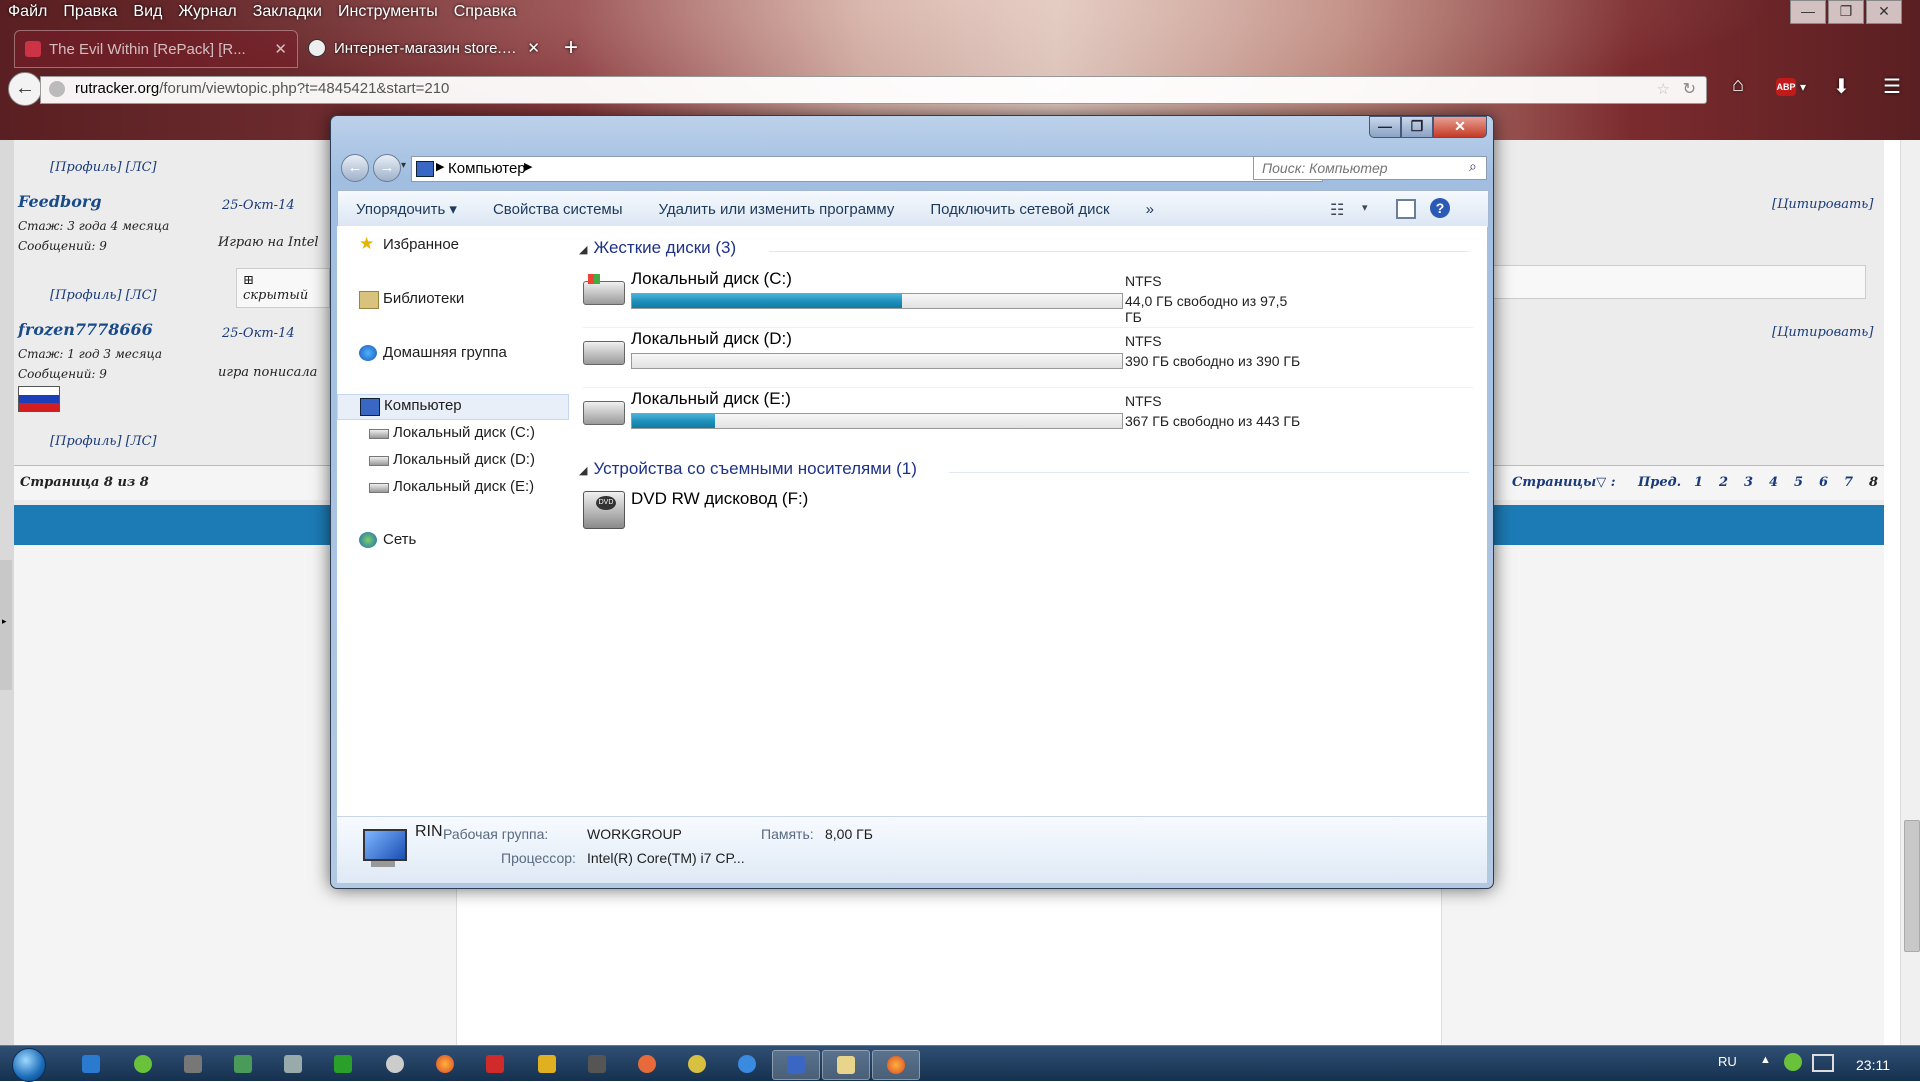 This screenshot has width=1920, height=1082. Describe the element at coordinates (558, 209) in the screenshot. I see `system-properties-button: Свойства системы` at that location.